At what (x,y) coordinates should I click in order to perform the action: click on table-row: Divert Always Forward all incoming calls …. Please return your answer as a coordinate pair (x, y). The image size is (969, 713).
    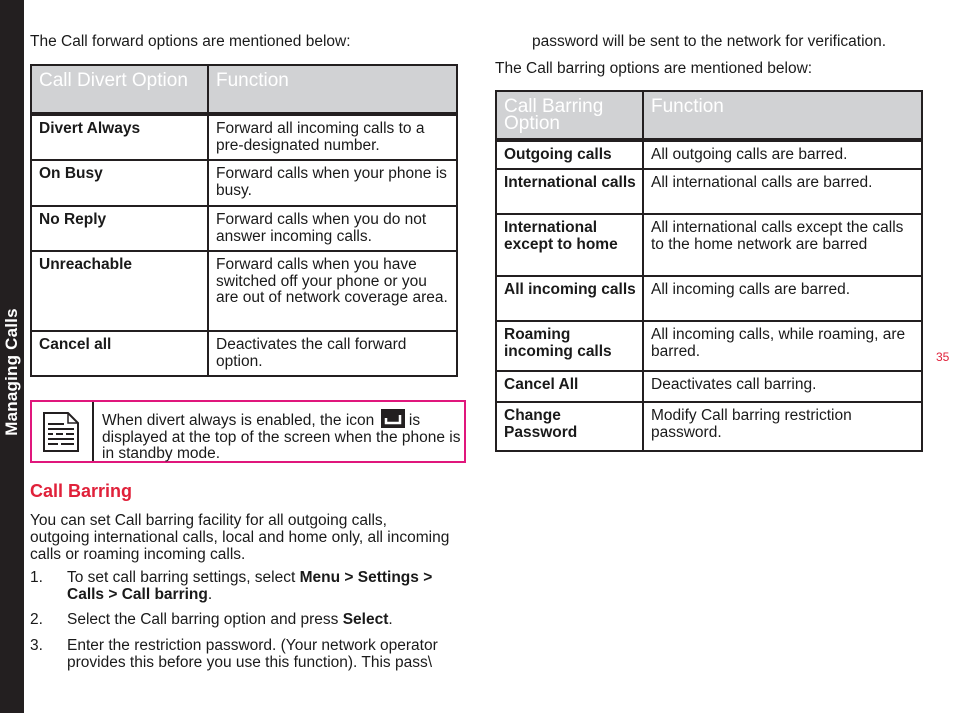
    Looking at the image, I should click on (244, 137).